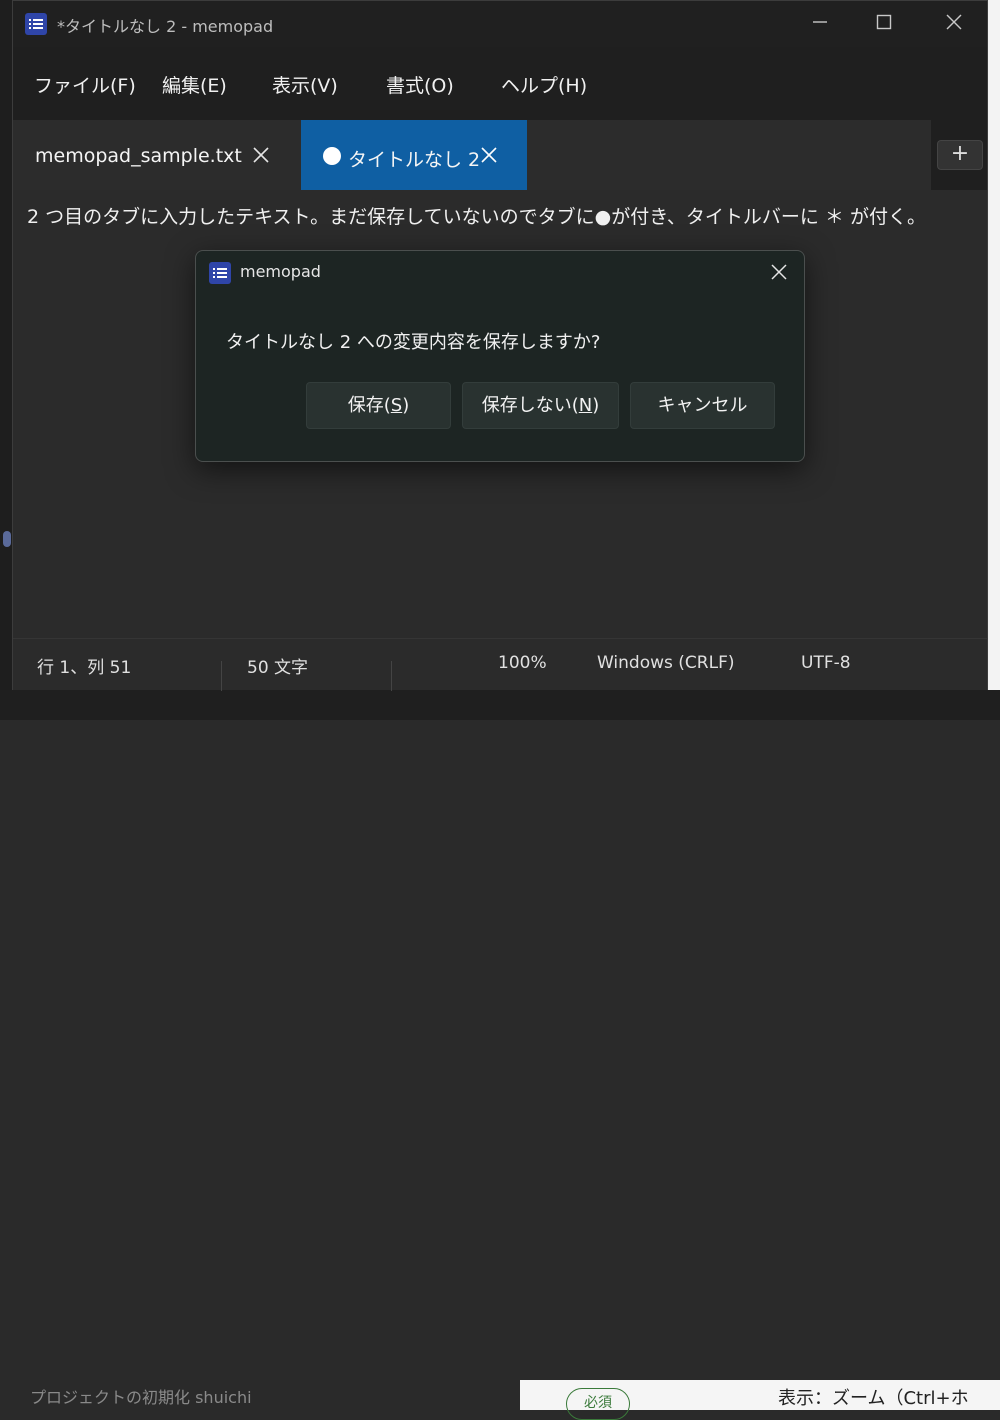 This screenshot has width=1000, height=1420. Describe the element at coordinates (332, 156) in the screenshot. I see `modified-dot-icon` at that location.